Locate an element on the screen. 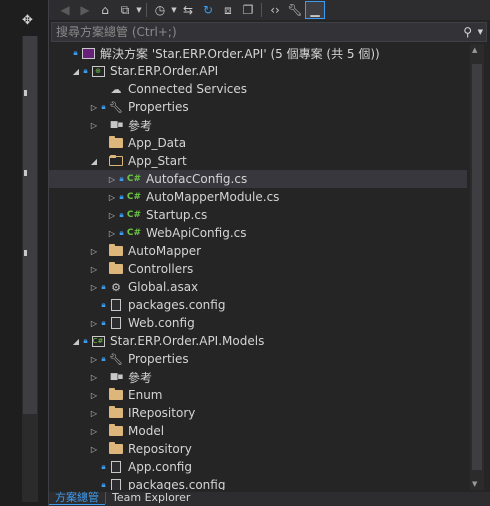 The height and width of the screenshot is (506, 490). tree-item: ◢ App_Start is located at coordinates (258, 161).